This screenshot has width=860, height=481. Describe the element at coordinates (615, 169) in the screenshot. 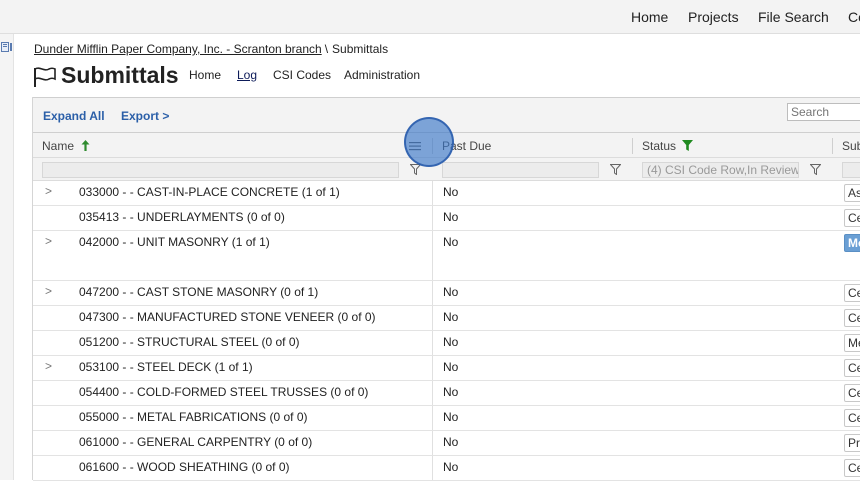

I see `past-due-filter-icon` at that location.